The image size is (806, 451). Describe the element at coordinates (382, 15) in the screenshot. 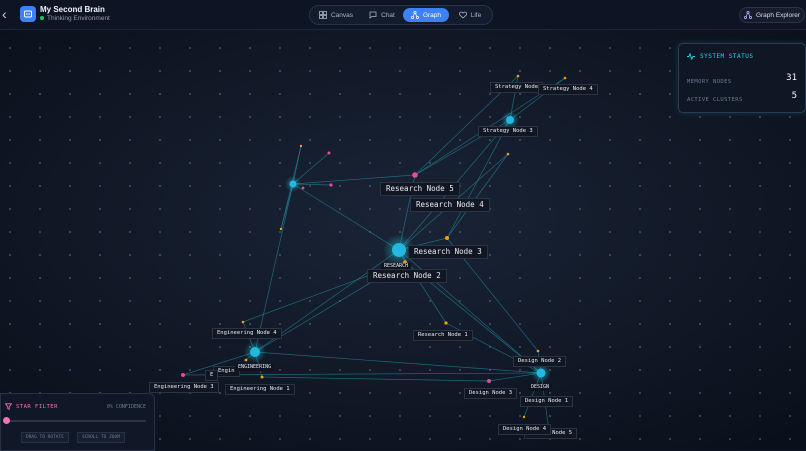

I see `tab-chat: Chat` at that location.